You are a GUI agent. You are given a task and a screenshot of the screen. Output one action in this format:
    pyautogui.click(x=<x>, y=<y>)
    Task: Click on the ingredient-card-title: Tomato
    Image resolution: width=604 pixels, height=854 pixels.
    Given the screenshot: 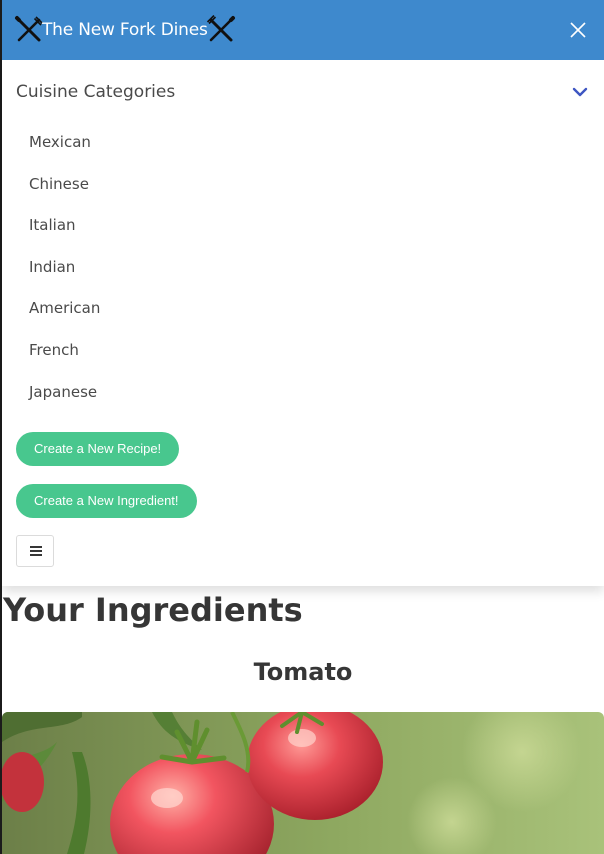 What is the action you would take?
    pyautogui.click(x=303, y=672)
    